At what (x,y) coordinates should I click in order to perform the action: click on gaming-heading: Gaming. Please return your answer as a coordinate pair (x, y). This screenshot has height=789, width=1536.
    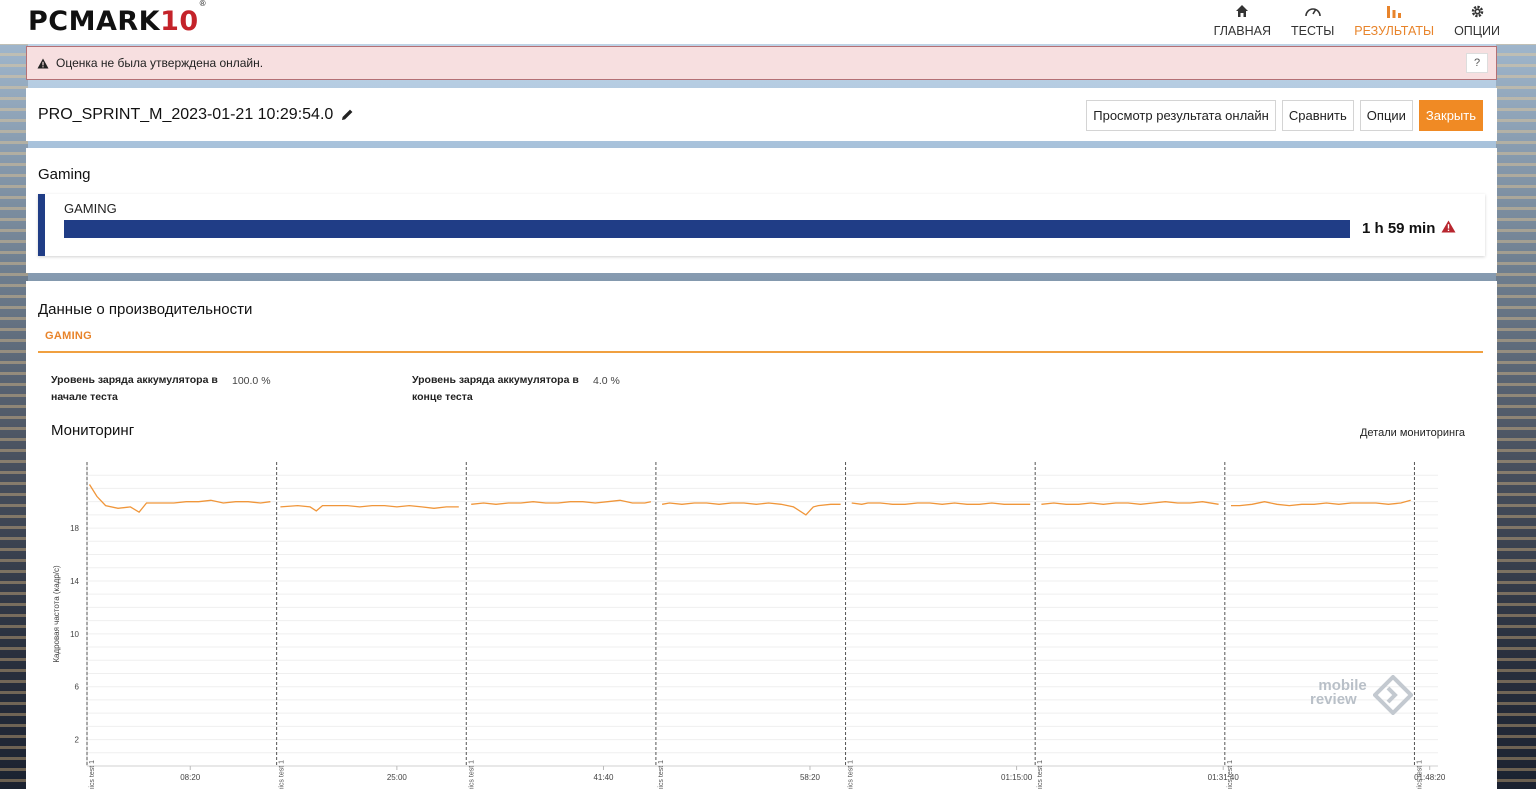
    Looking at the image, I should click on (64, 174).